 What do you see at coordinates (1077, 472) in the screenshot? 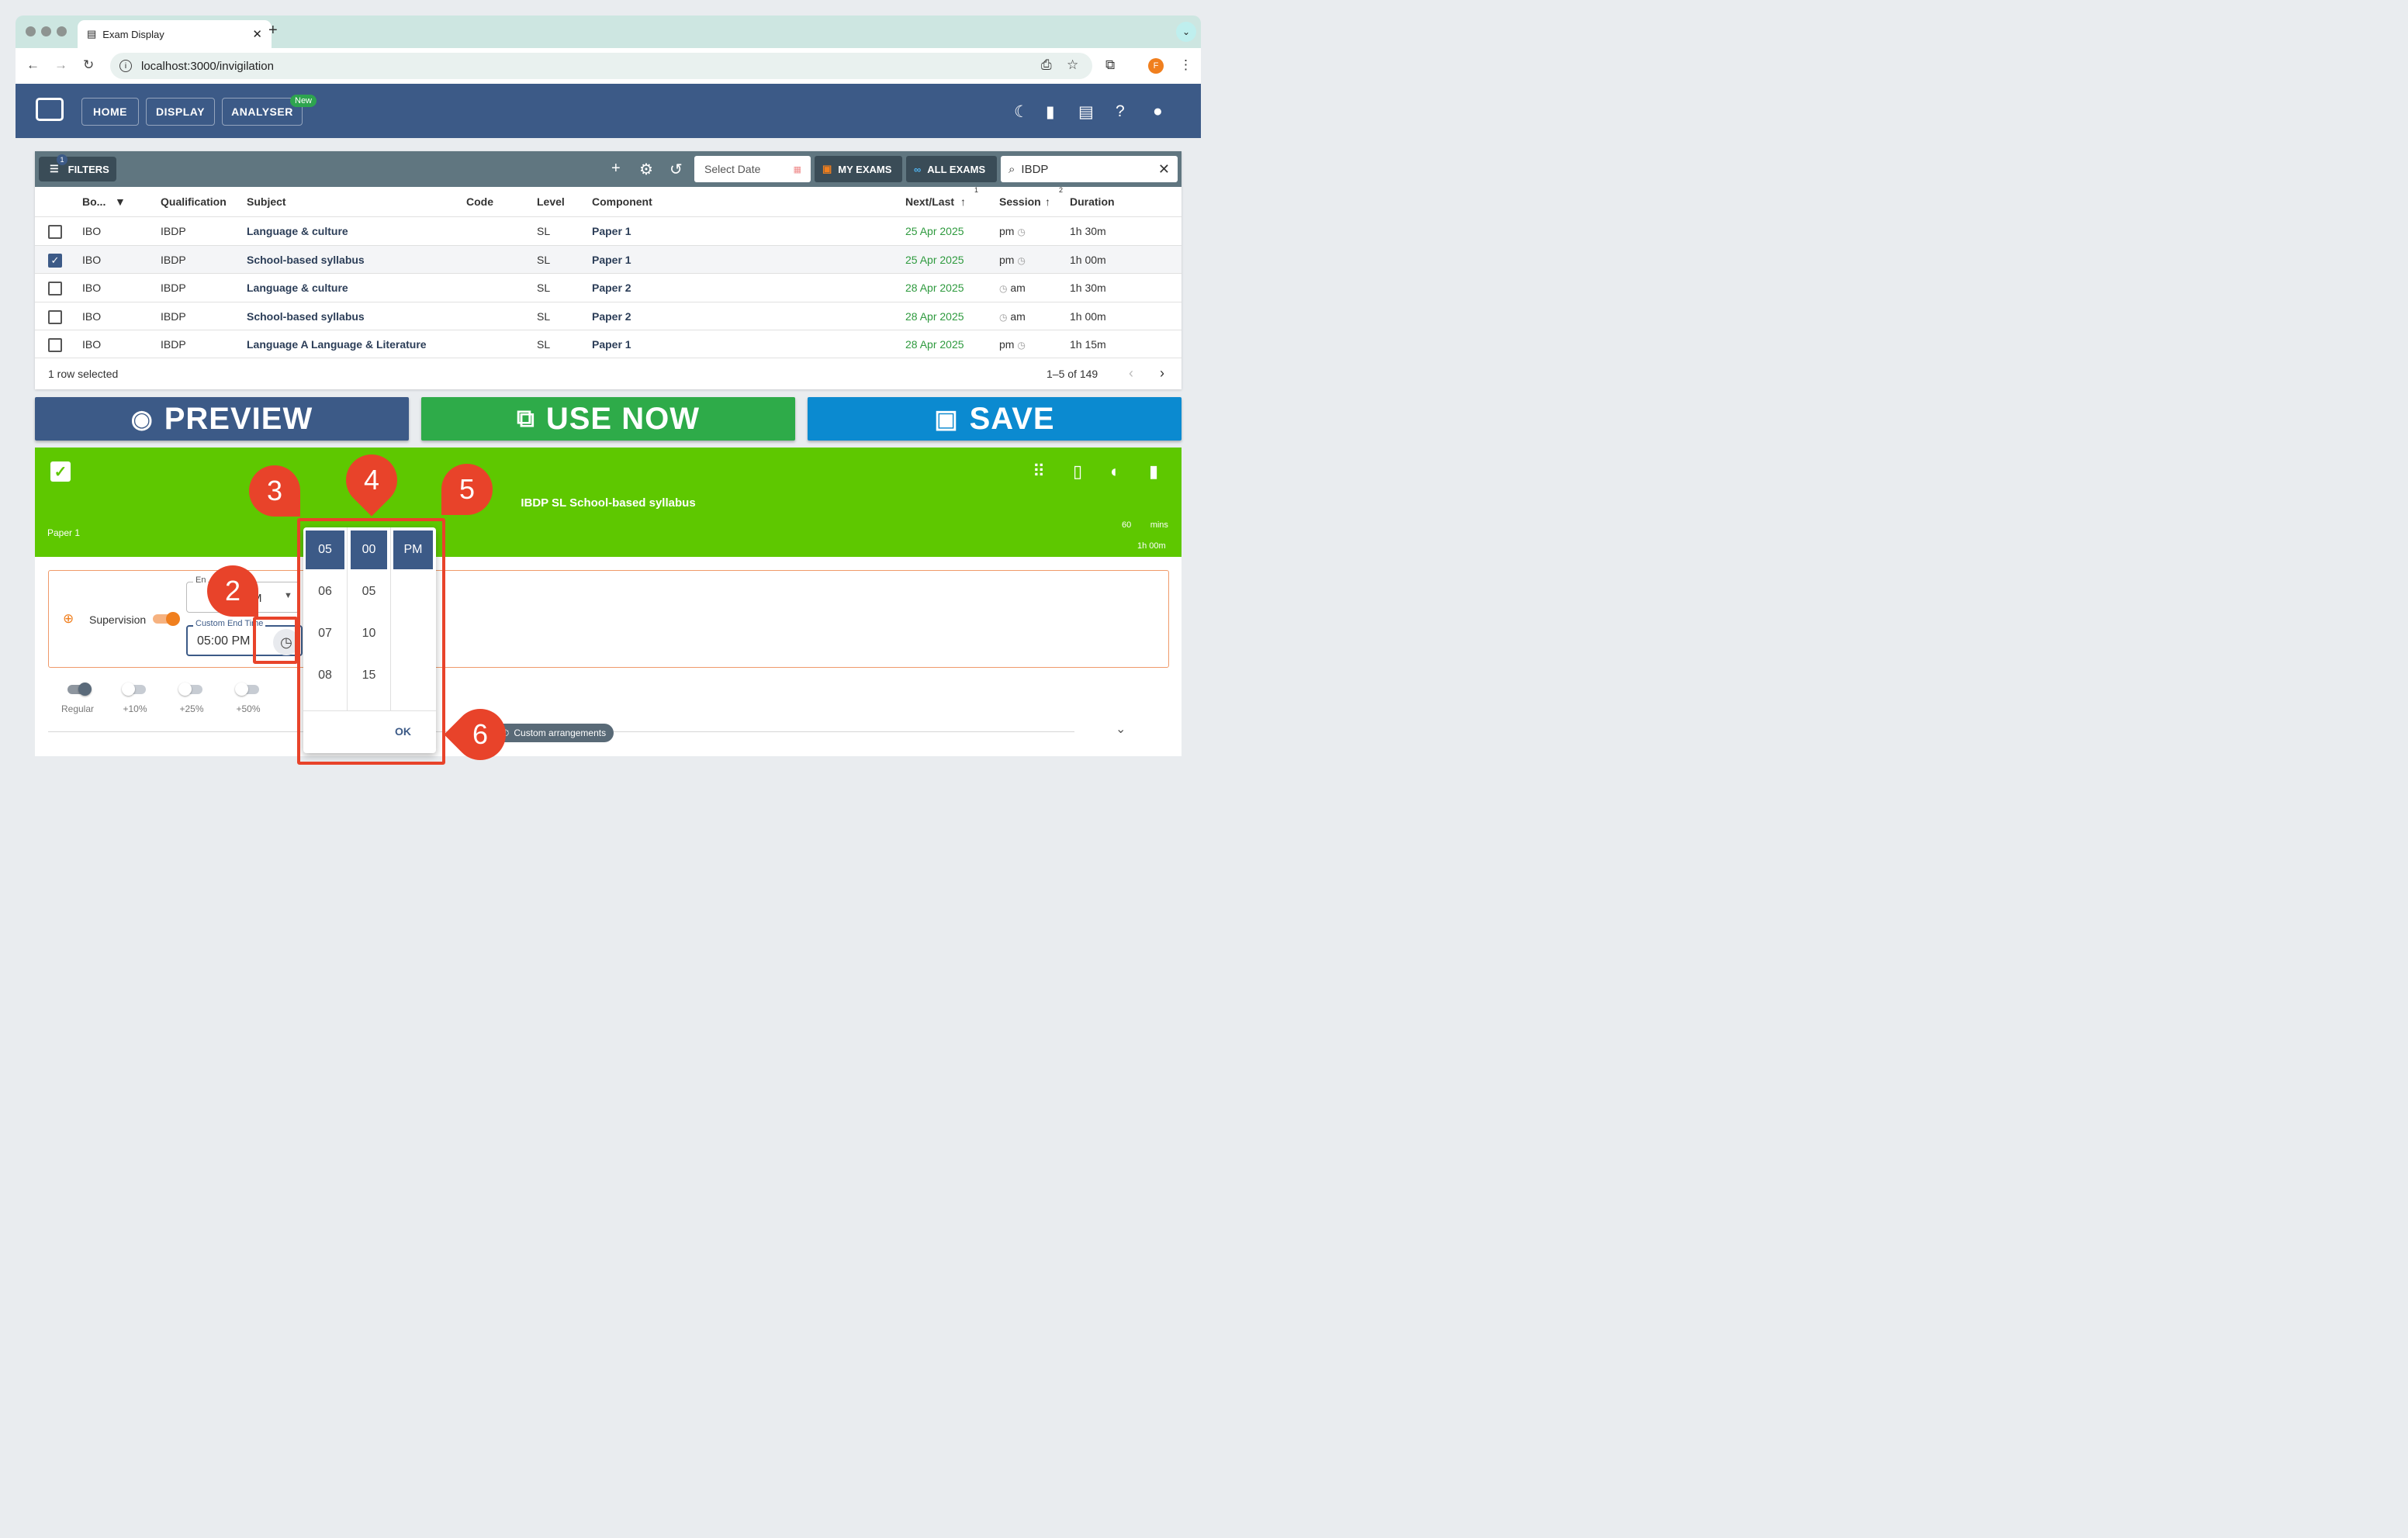
I see `add-document-icon: ▯` at bounding box center [1077, 472].